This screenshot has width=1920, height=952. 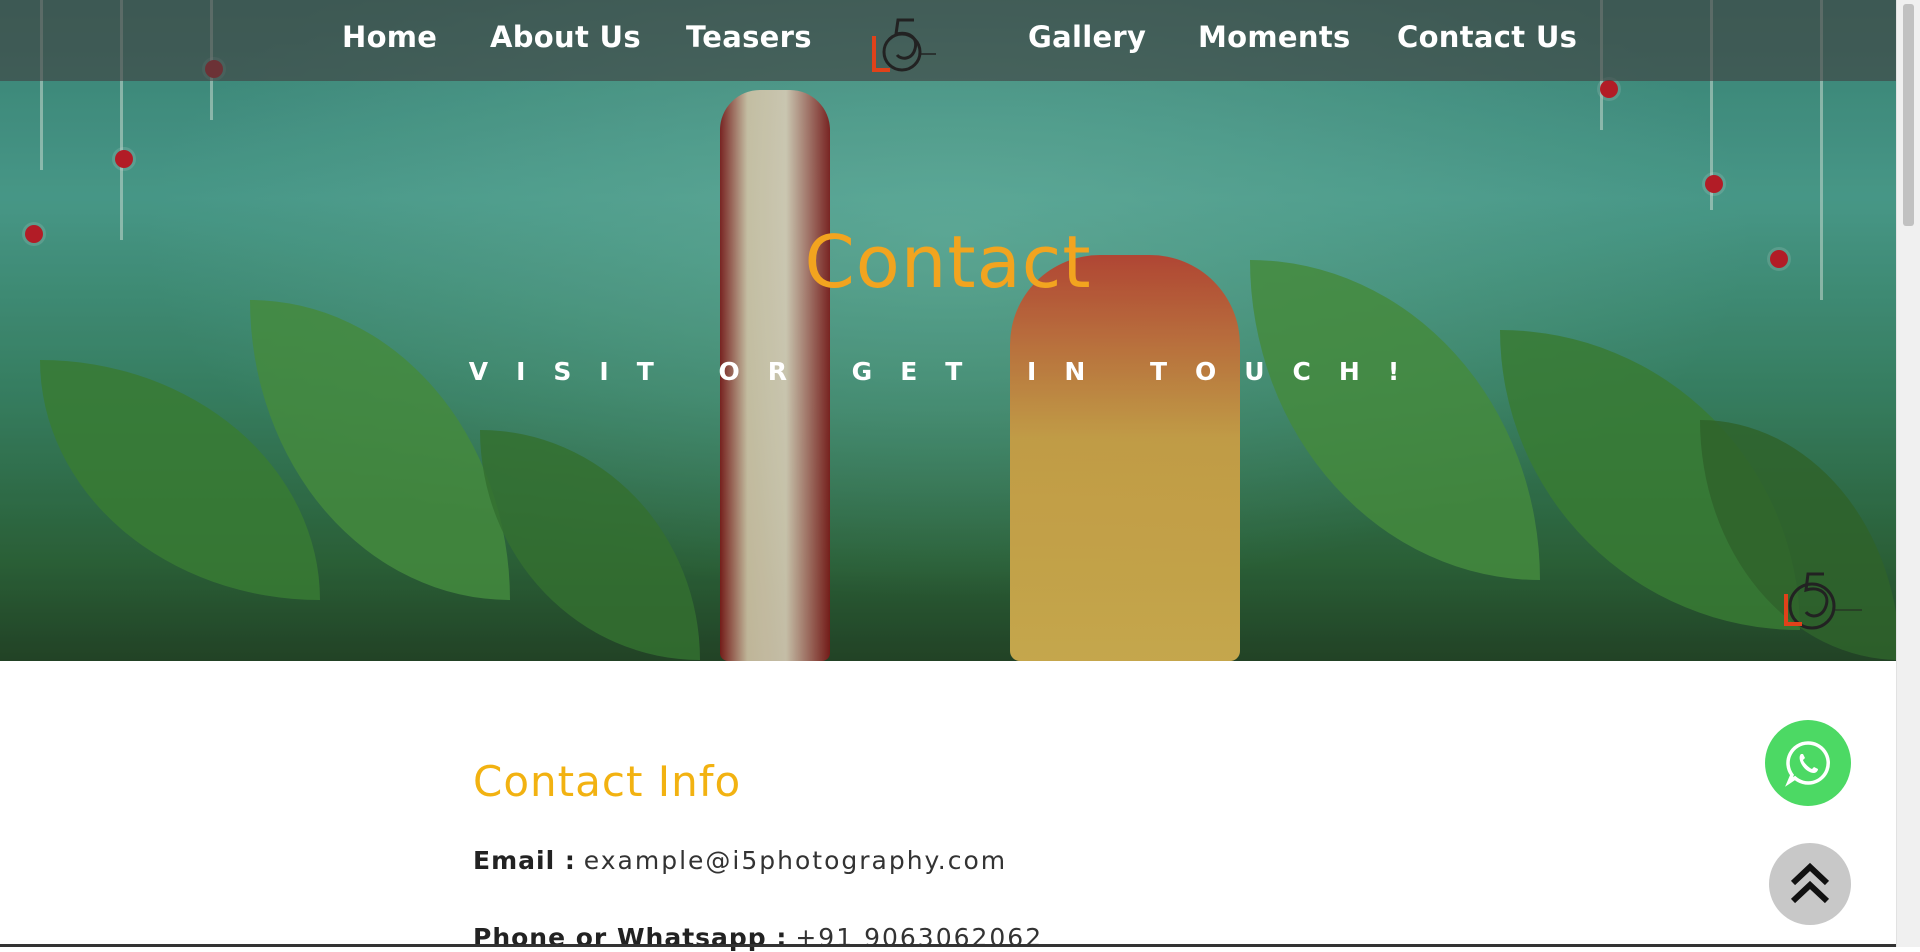 I want to click on phone-value: +91 9063062062, so click(x=919, y=937).